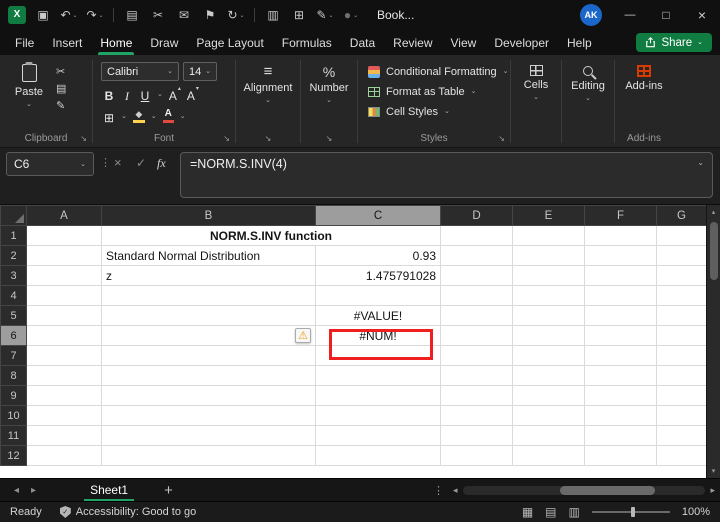  What do you see at coordinates (548, 335) in the screenshot?
I see `cell-E6` at bounding box center [548, 335].